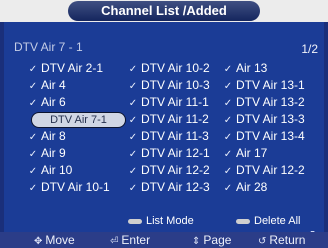  I want to click on channel-row: ✓ DTV Air 2-1 ✓ DTV Air 10-2 ✓ Air 13, so click(168, 68).